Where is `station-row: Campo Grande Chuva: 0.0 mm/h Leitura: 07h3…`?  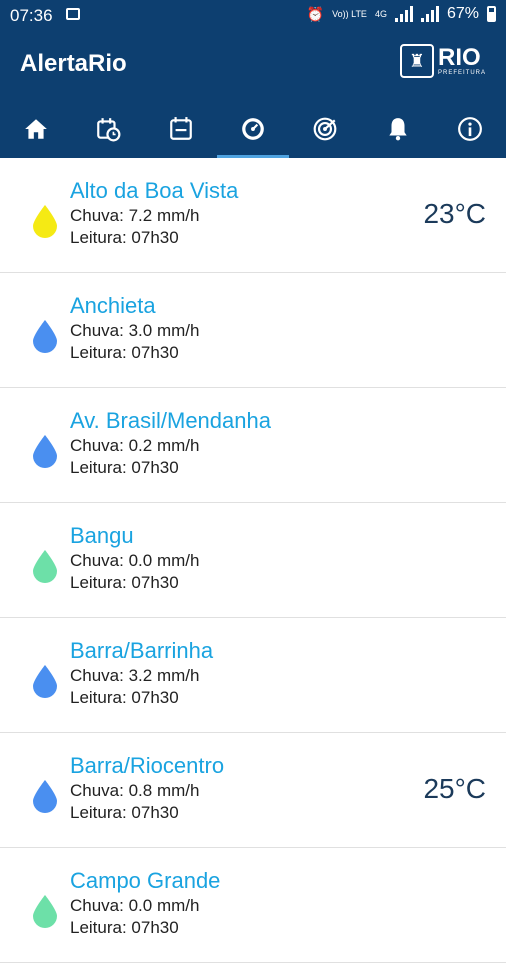 station-row: Campo Grande Chuva: 0.0 mm/h Leitura: 07h3… is located at coordinates (253, 905).